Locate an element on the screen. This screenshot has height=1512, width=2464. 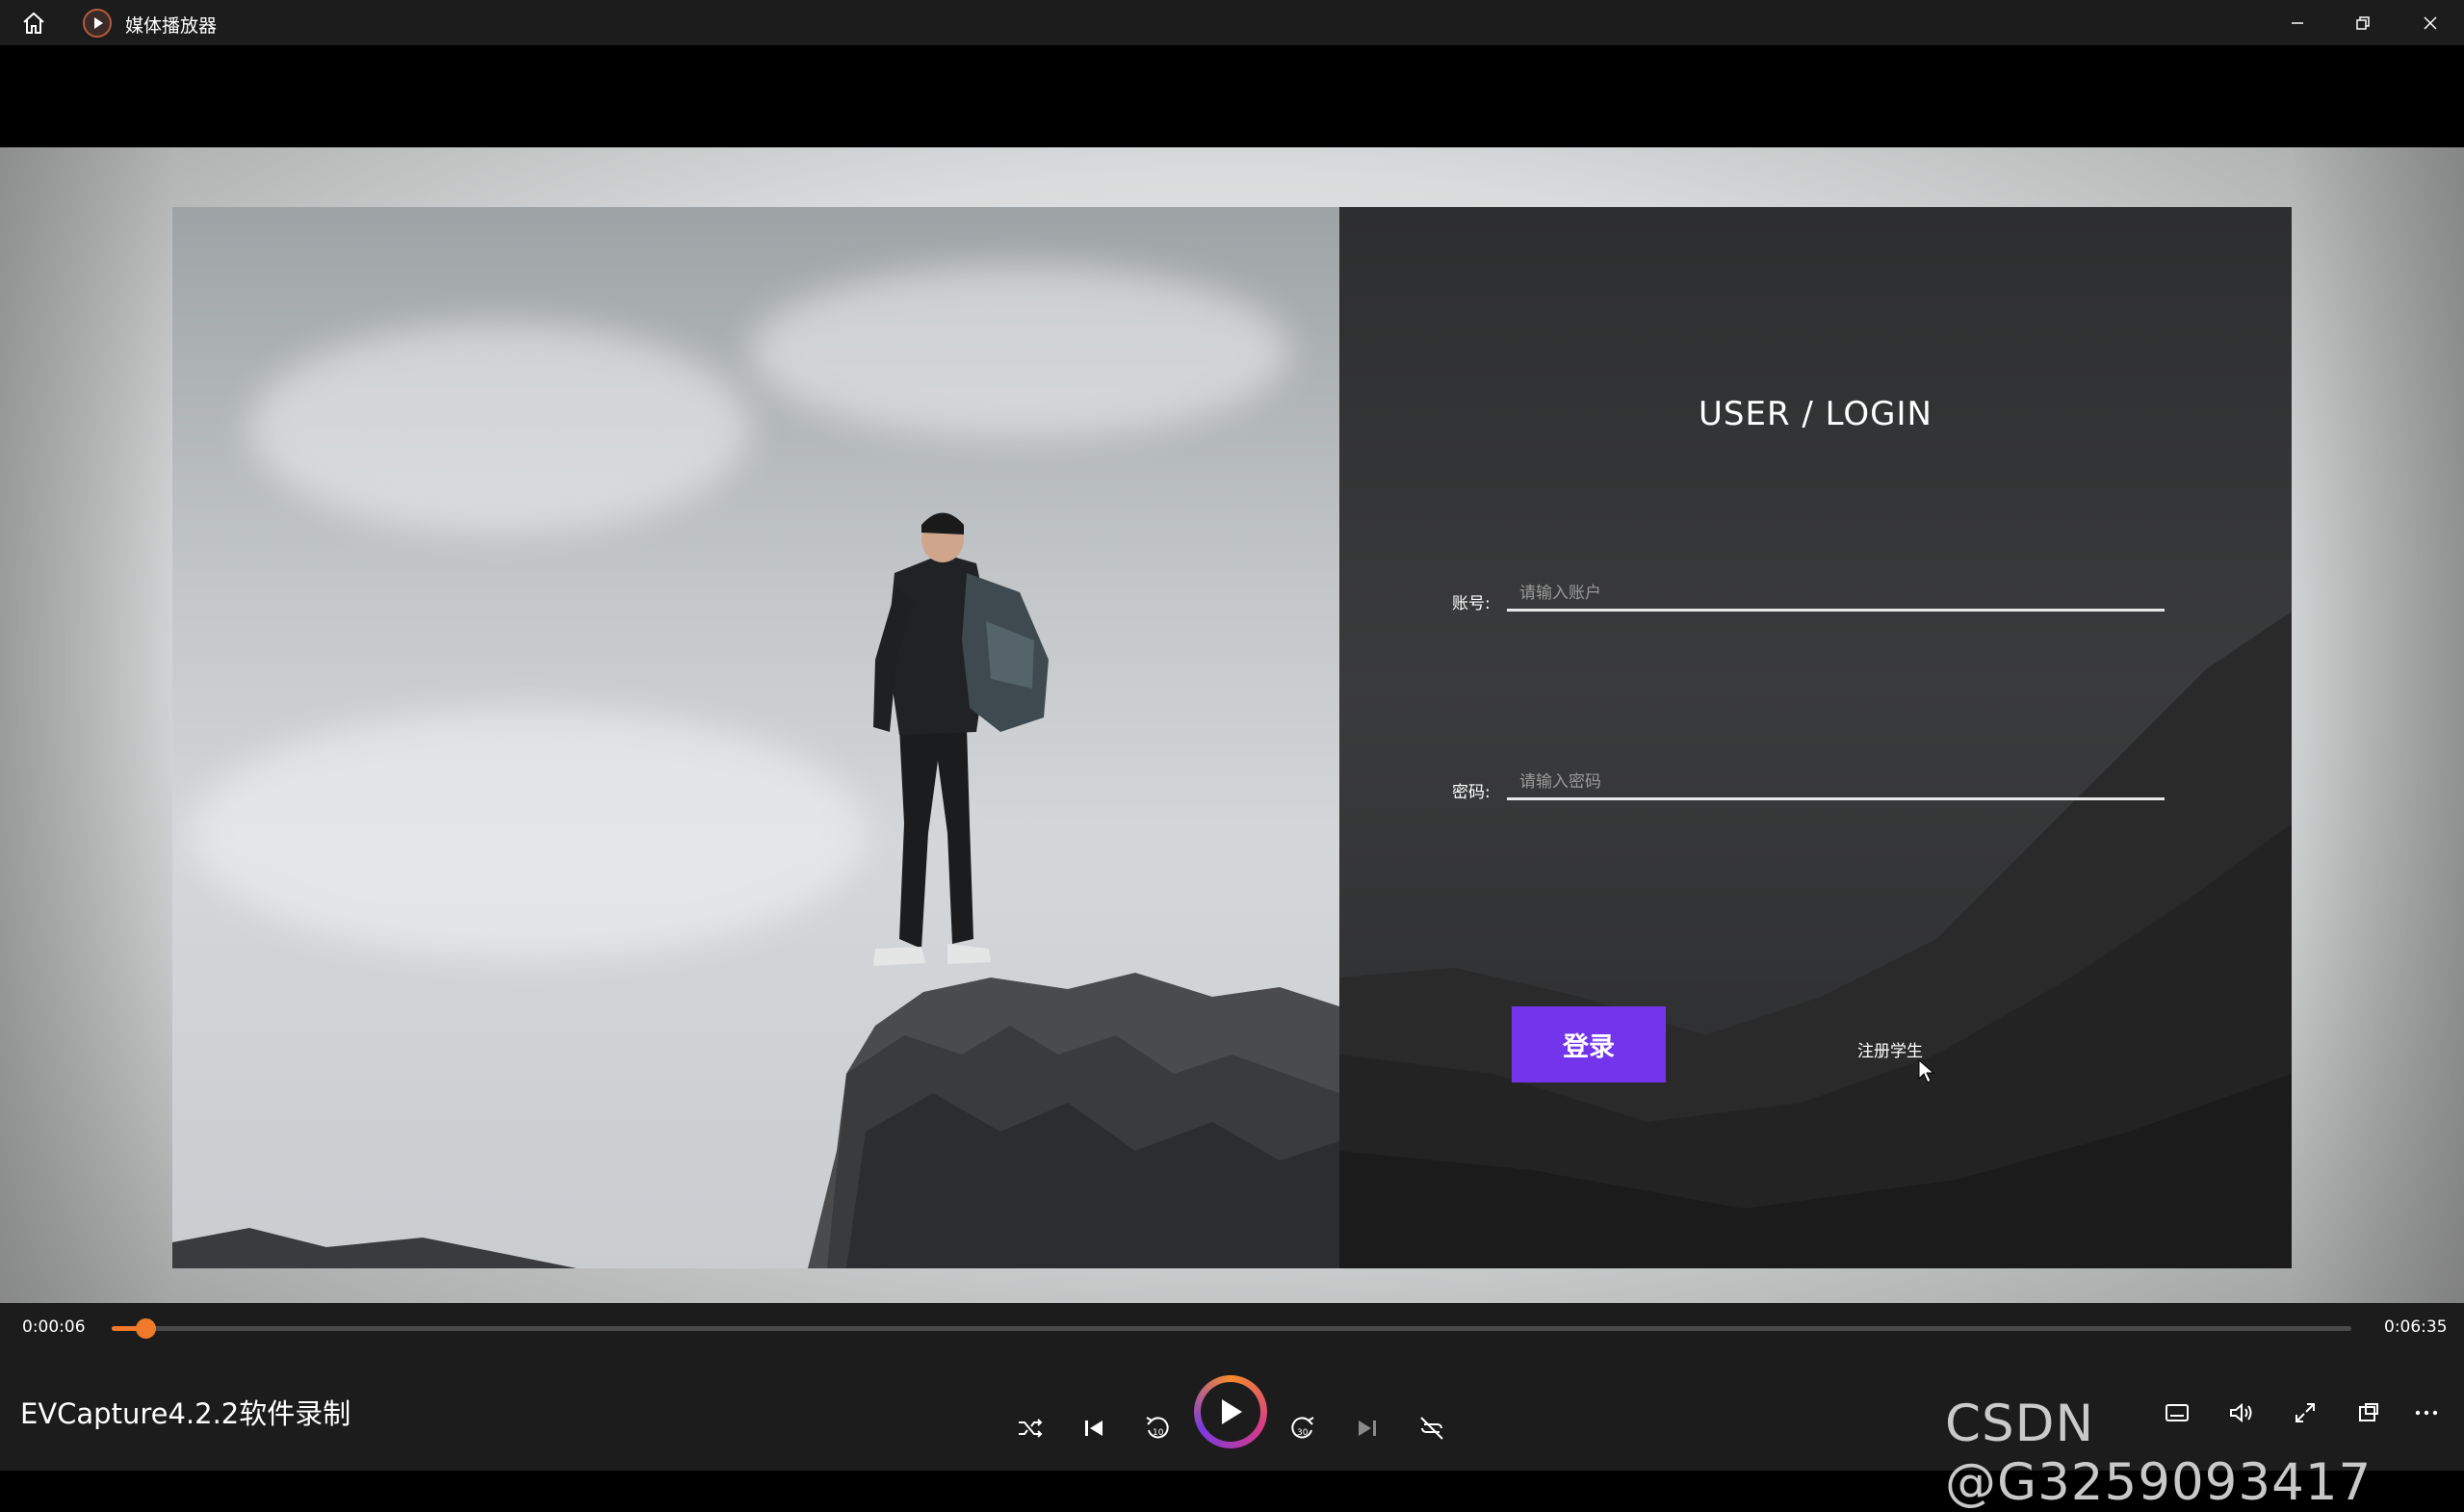
shuffle-button is located at coordinates (1030, 1428).